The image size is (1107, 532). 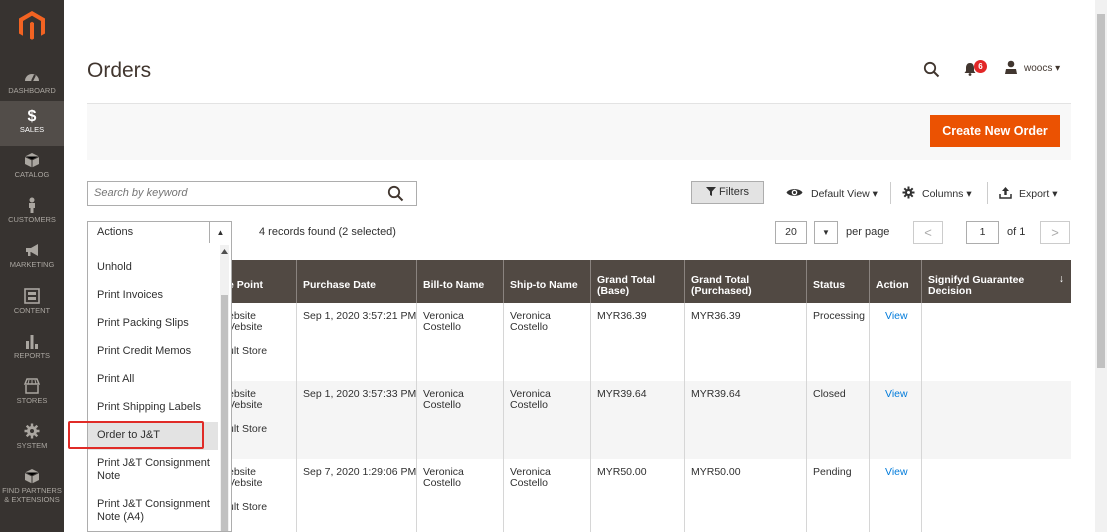 What do you see at coordinates (153, 470) in the screenshot?
I see `menu-item-print-jt-consignment-note: Print J&T Consignment Note` at bounding box center [153, 470].